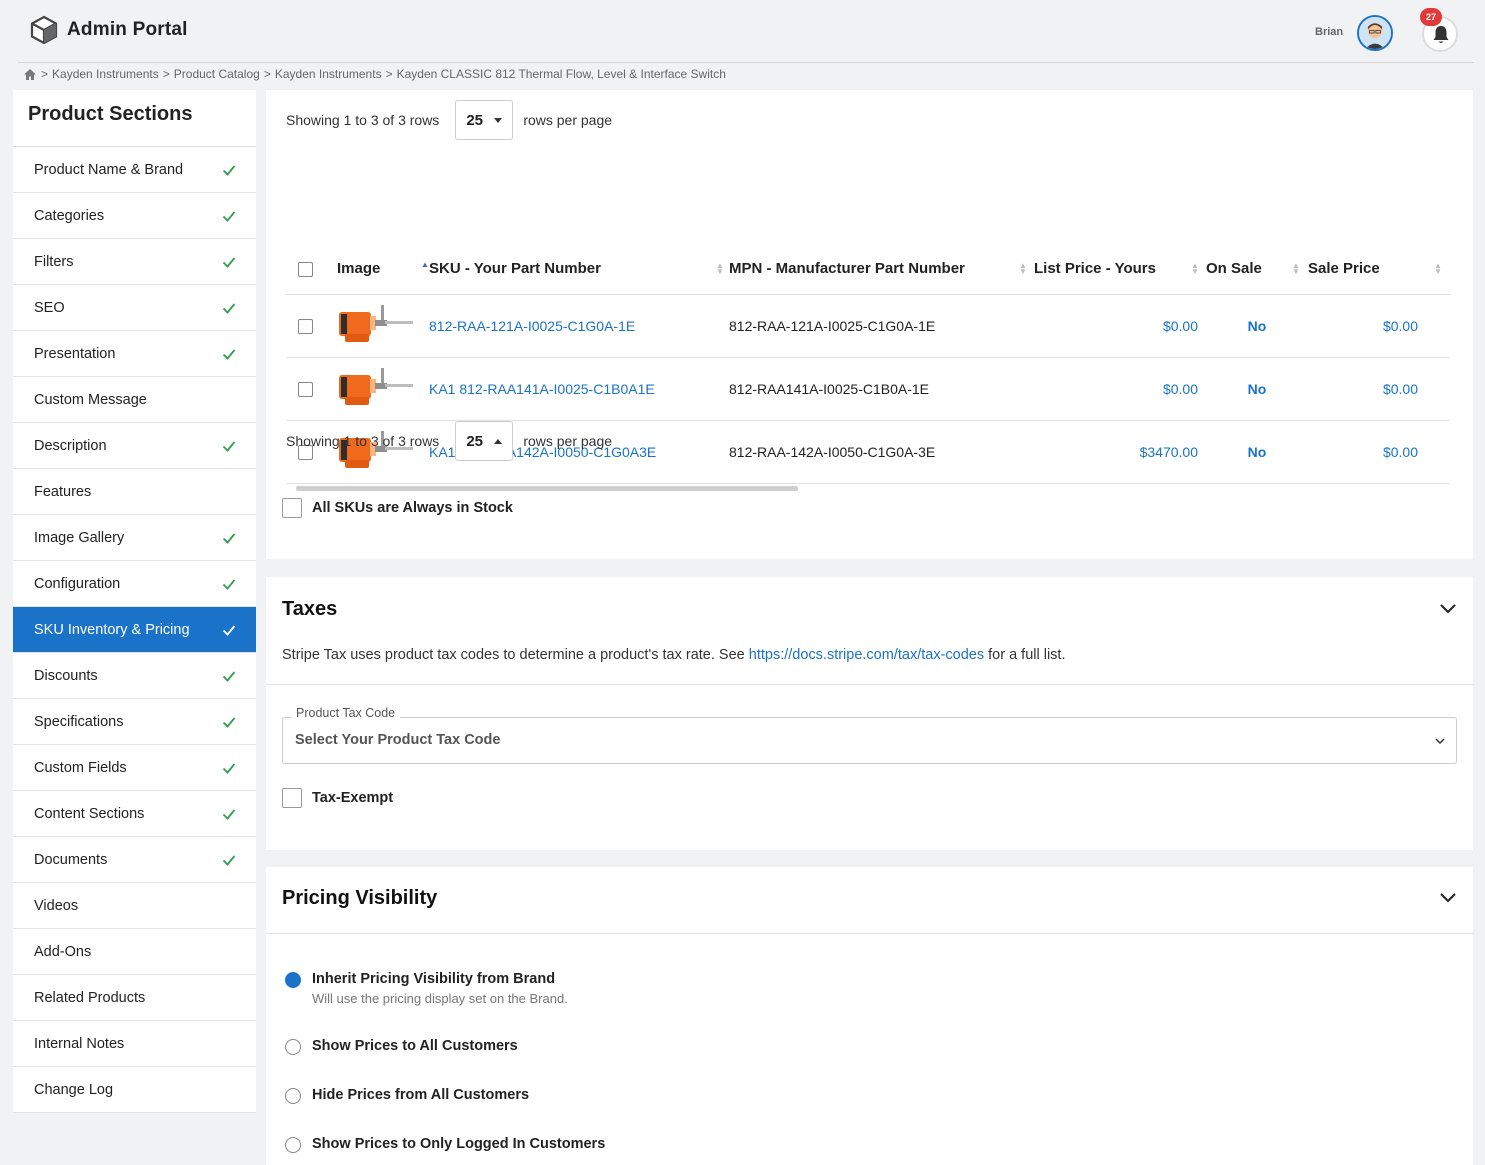 The width and height of the screenshot is (1485, 1165). Describe the element at coordinates (134, 354) in the screenshot. I see `sidebar-item: Presentation` at that location.